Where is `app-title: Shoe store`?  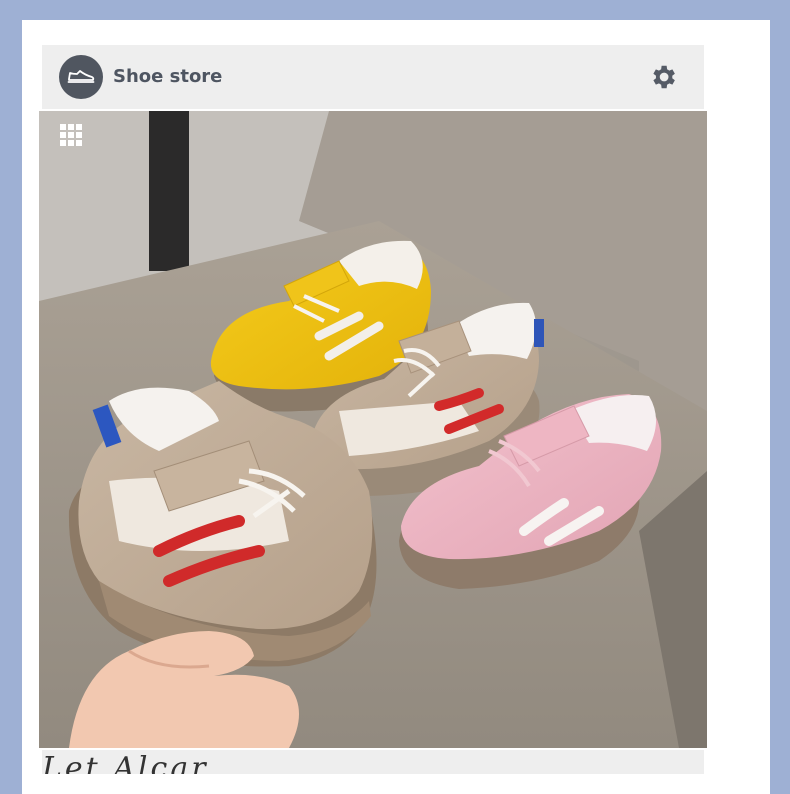 app-title: Shoe store is located at coordinates (168, 76).